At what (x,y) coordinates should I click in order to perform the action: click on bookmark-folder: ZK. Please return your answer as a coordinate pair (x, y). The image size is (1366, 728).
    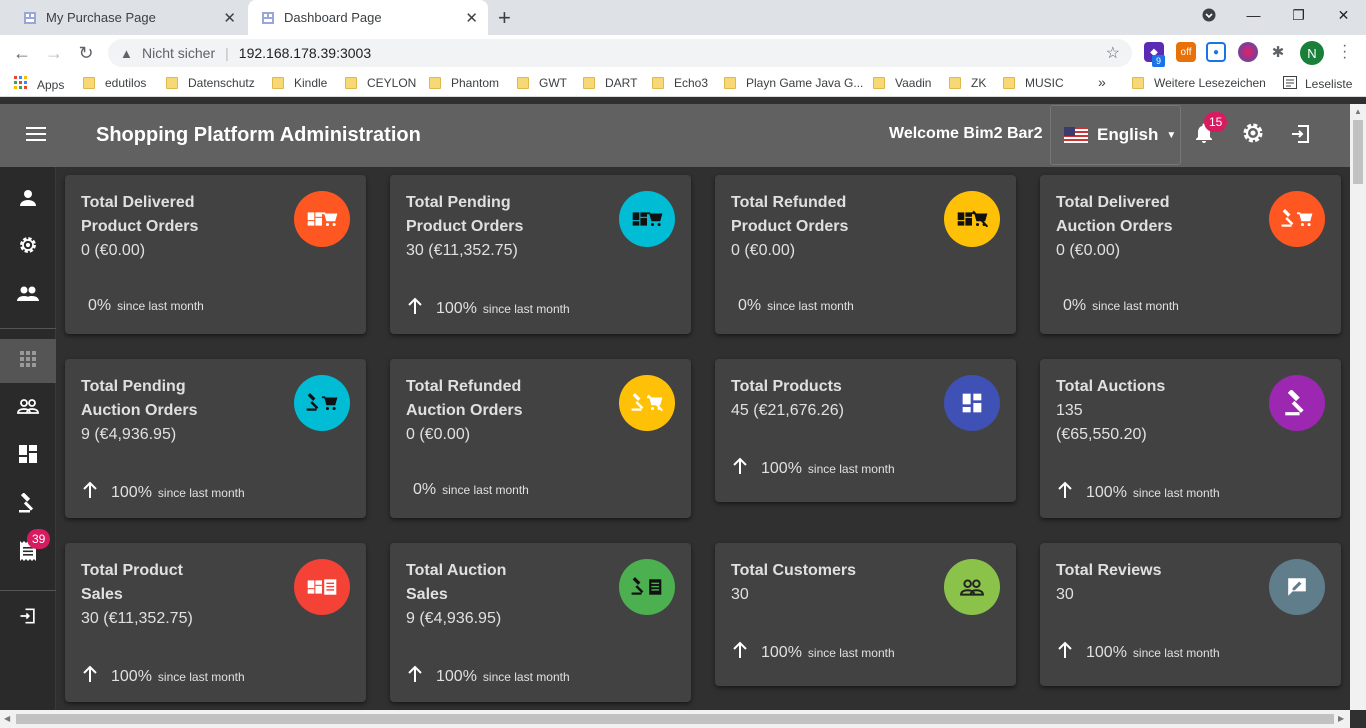
    Looking at the image, I should click on (967, 83).